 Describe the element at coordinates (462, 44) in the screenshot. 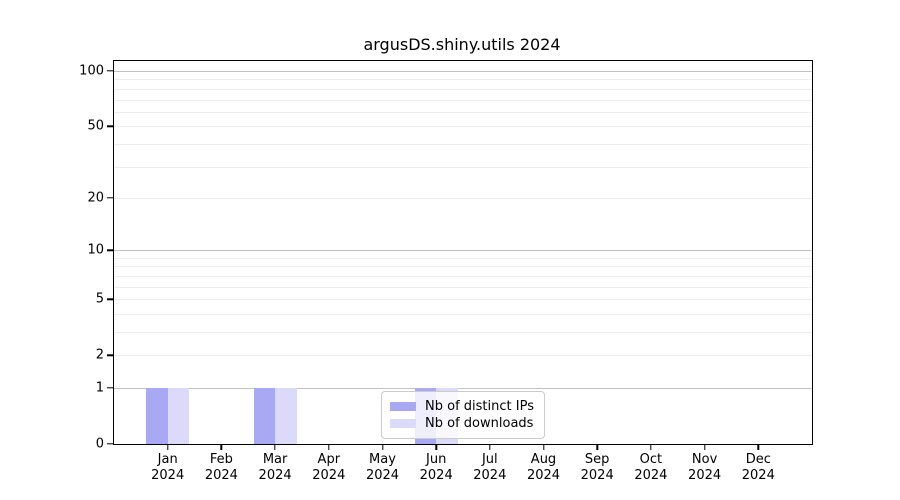

I see `chart-title: argusDS.shiny.utils 2024` at that location.